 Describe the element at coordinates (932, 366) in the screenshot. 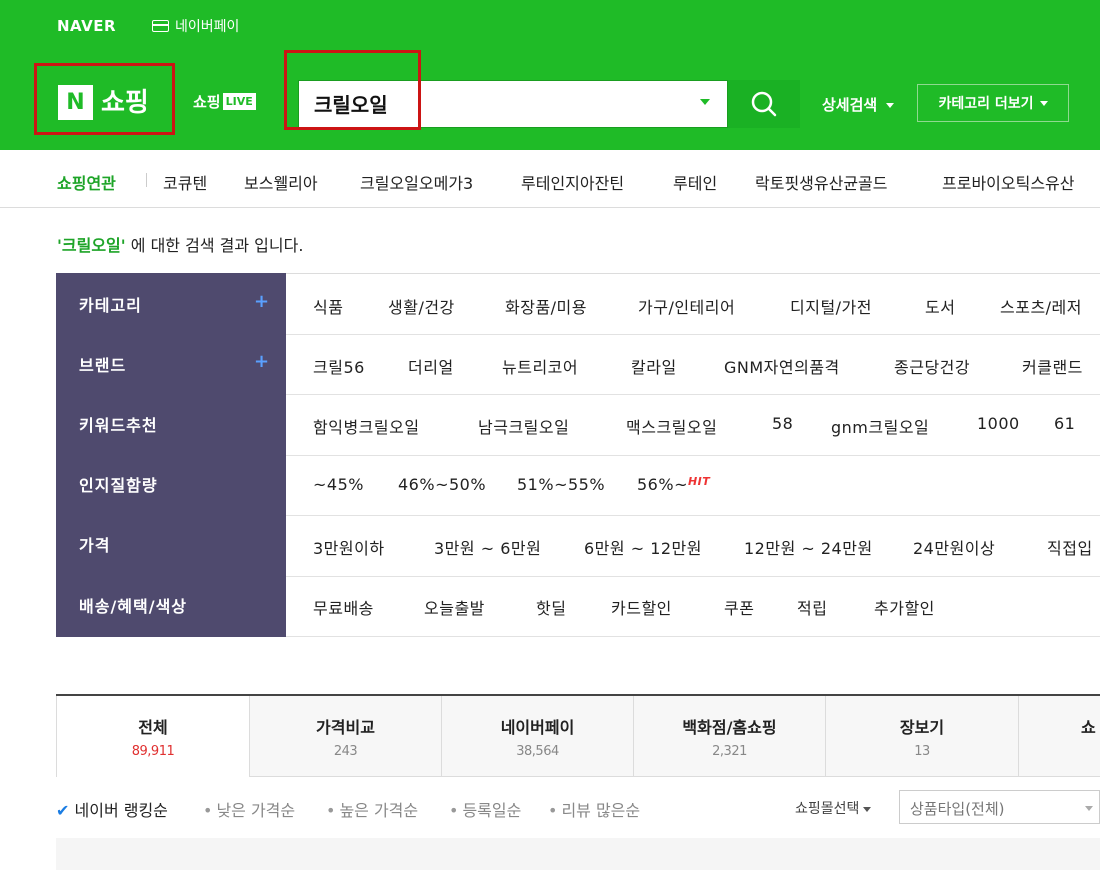

I see `filter-option: 종근당건강` at that location.